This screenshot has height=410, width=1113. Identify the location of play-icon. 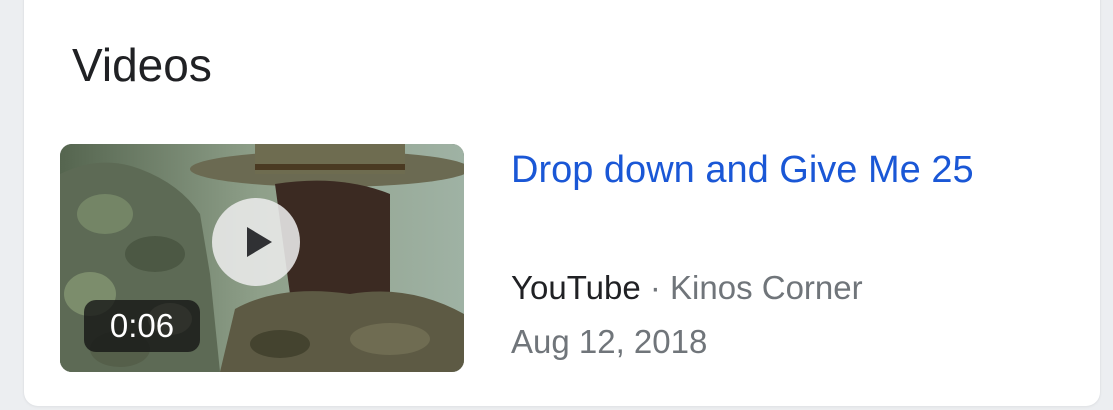
(259, 242).